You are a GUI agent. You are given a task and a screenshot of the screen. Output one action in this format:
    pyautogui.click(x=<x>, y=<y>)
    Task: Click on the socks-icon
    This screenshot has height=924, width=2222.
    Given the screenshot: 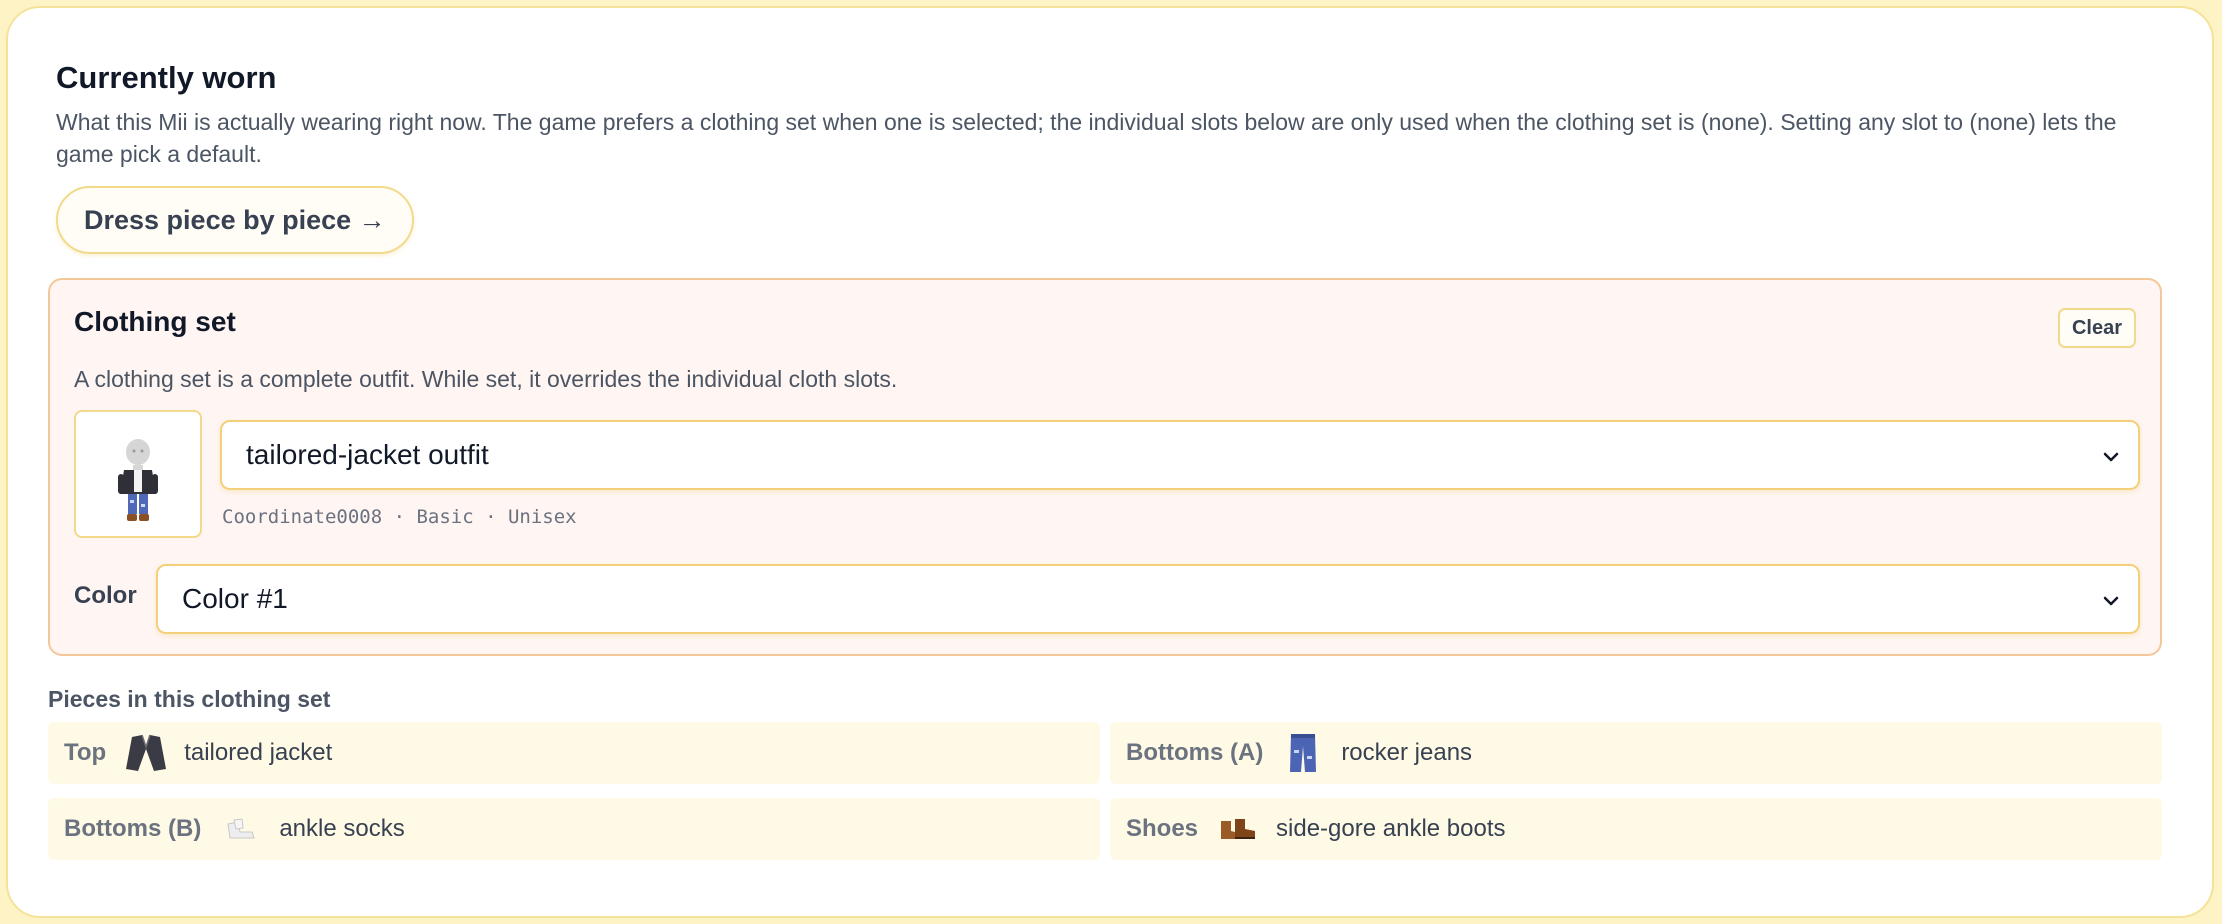 What is the action you would take?
    pyautogui.click(x=241, y=829)
    